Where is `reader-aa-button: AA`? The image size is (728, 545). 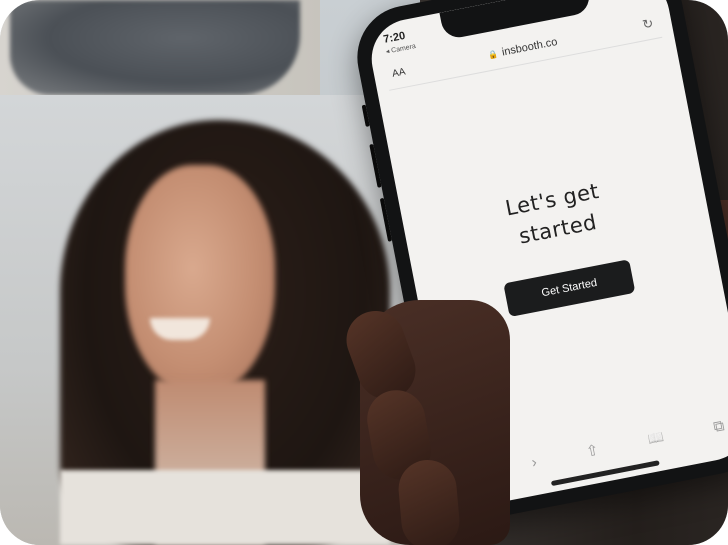
reader-aa-button: AA is located at coordinates (398, 72).